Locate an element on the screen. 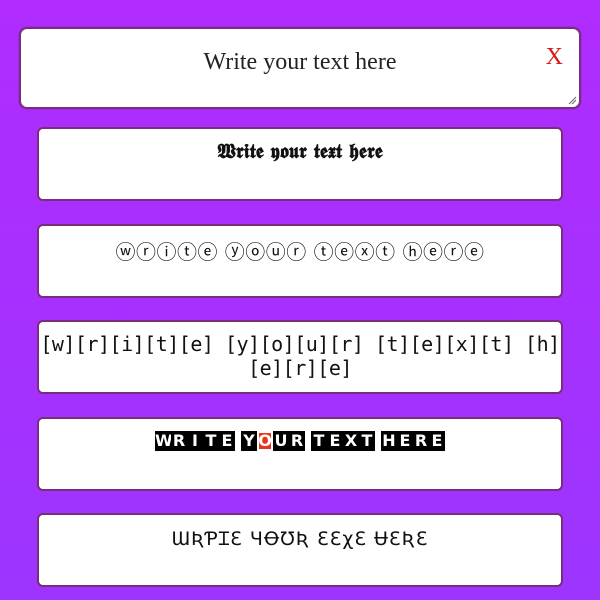 The width and height of the screenshot is (600, 600). letter-tile: U is located at coordinates (281, 441).